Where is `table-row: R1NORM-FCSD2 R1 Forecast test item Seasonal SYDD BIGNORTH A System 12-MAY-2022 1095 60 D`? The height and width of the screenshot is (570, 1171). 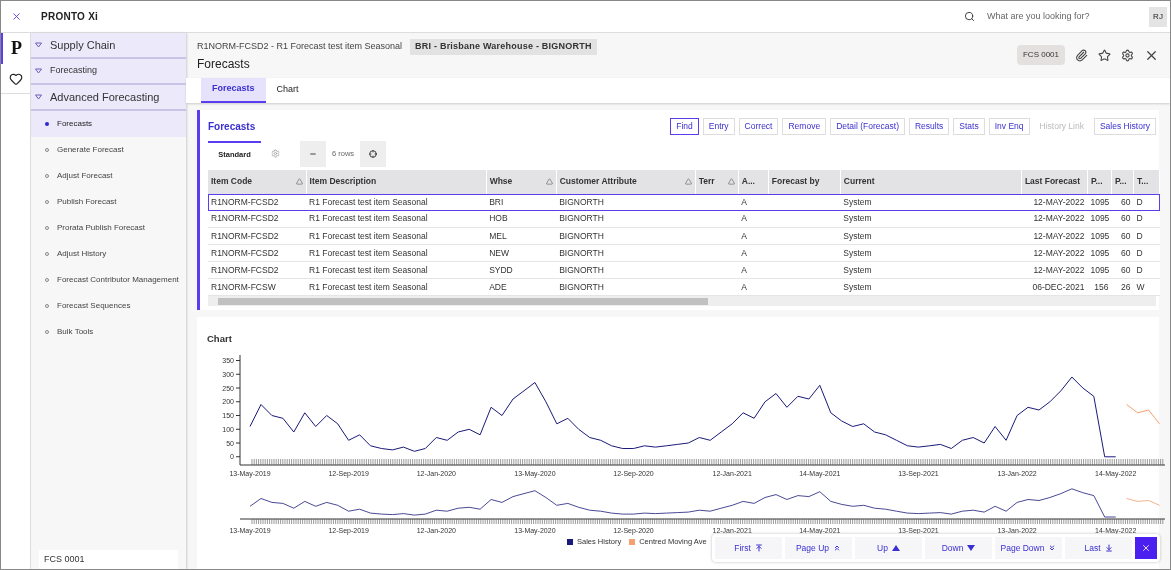 table-row: R1NORM-FCSD2 R1 Forecast test item Seasonal SYDD BIGNORTH A System 12-MAY-2022 1095 60 D is located at coordinates (684, 270).